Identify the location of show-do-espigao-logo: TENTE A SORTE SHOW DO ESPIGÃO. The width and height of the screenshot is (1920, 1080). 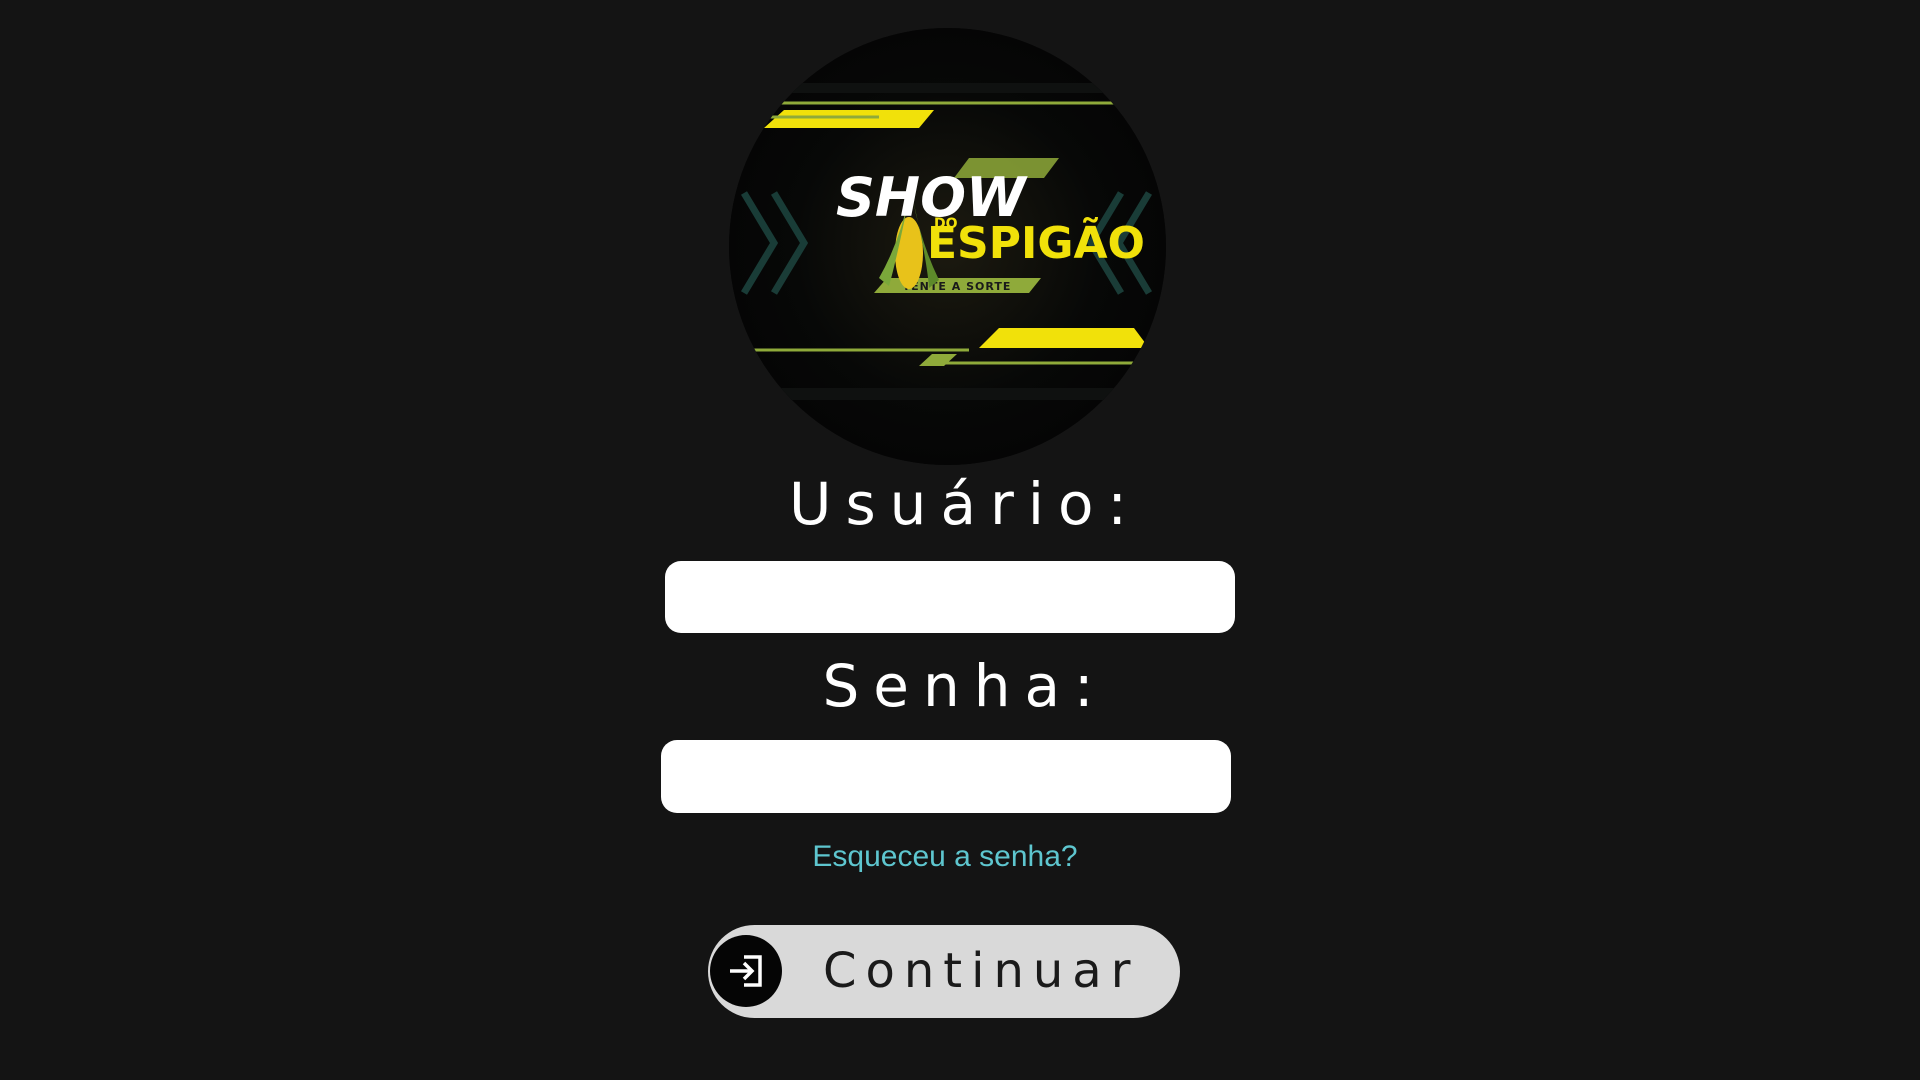
(947, 246).